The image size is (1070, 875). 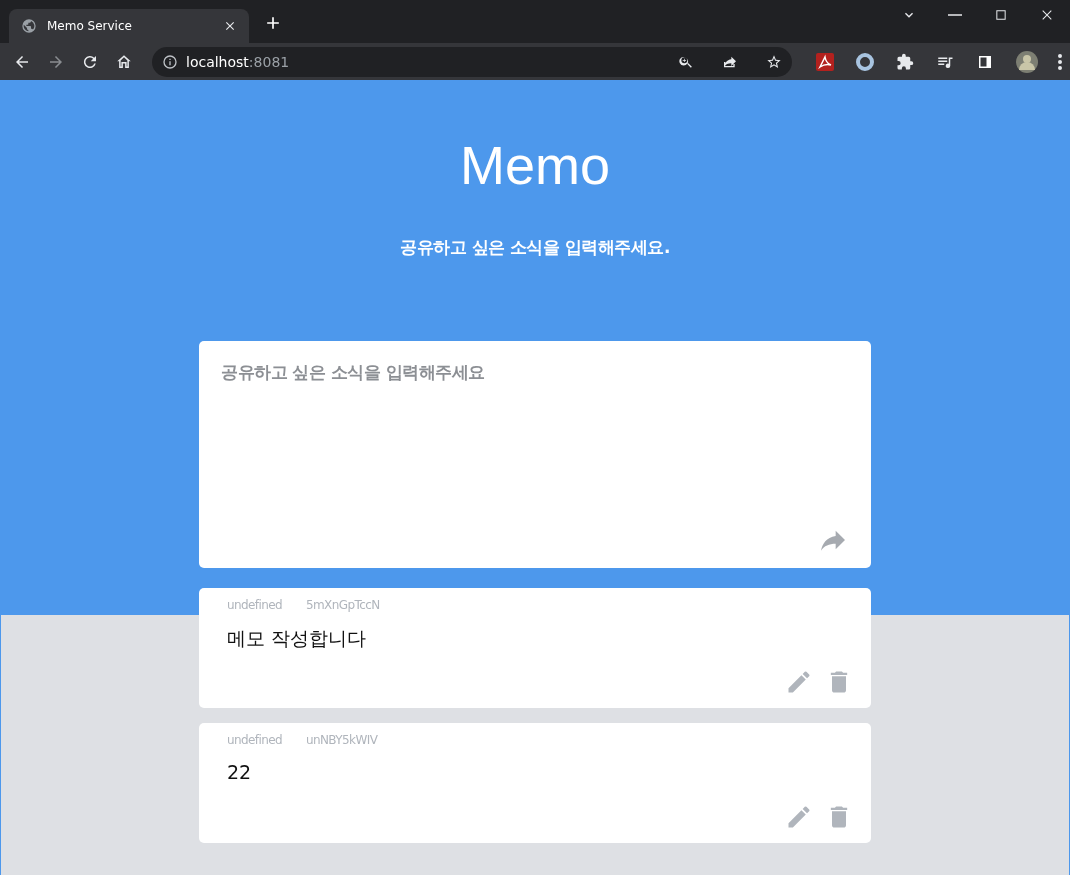 I want to click on globe-icon, so click(x=29, y=26).